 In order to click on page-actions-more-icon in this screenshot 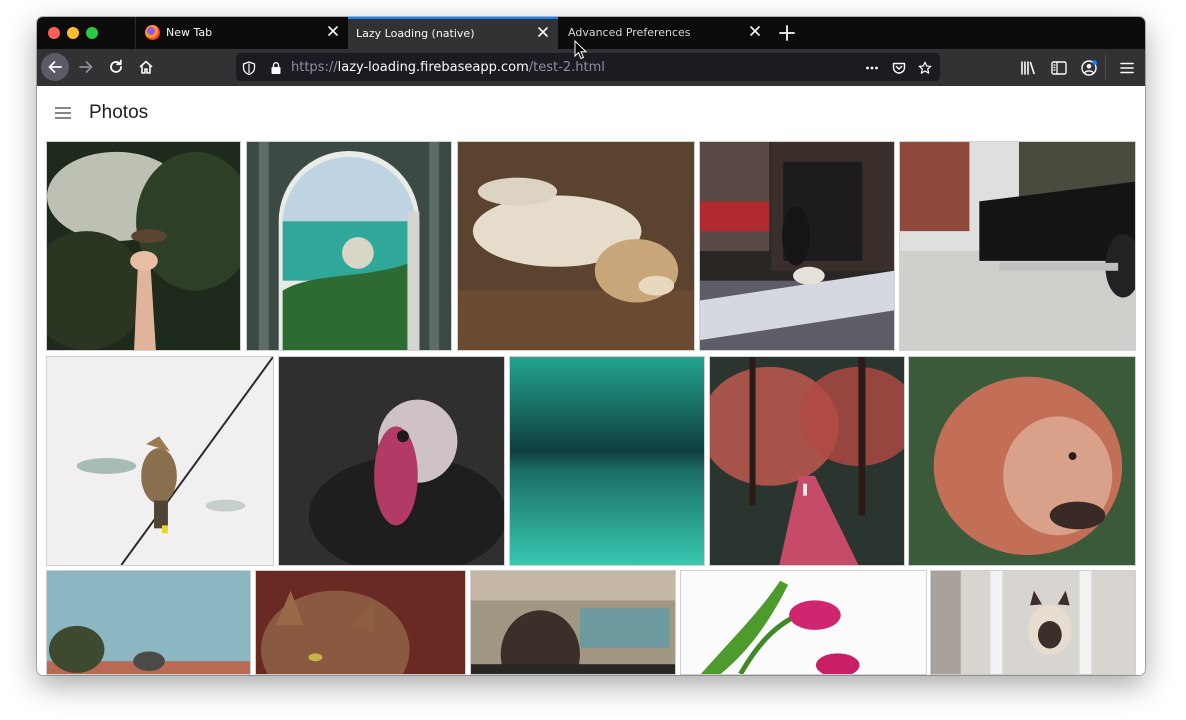, I will do `click(872, 67)`.